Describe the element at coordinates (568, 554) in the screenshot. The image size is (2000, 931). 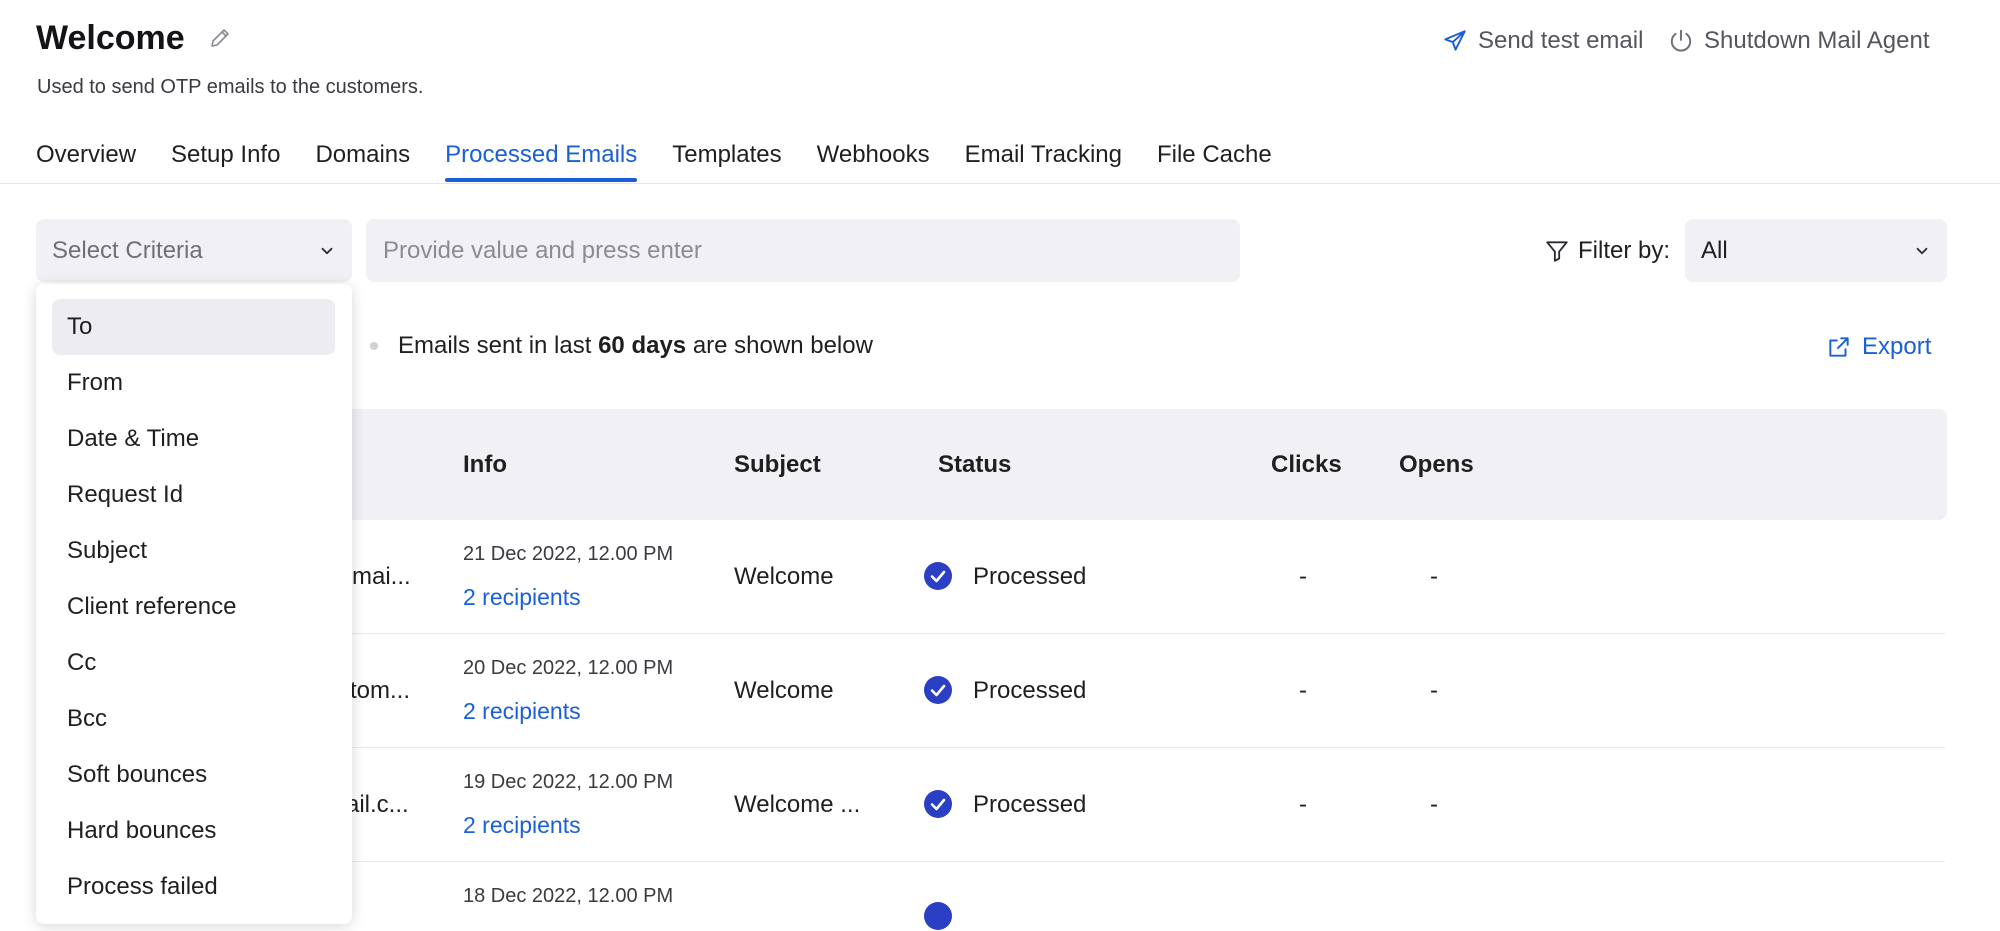
I see `row-1-date: 21 Dec 2022, 12.00 PM` at that location.